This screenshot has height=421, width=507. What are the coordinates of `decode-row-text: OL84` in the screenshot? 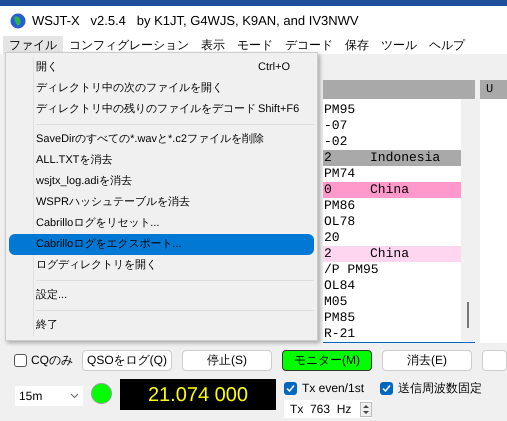 It's located at (339, 286).